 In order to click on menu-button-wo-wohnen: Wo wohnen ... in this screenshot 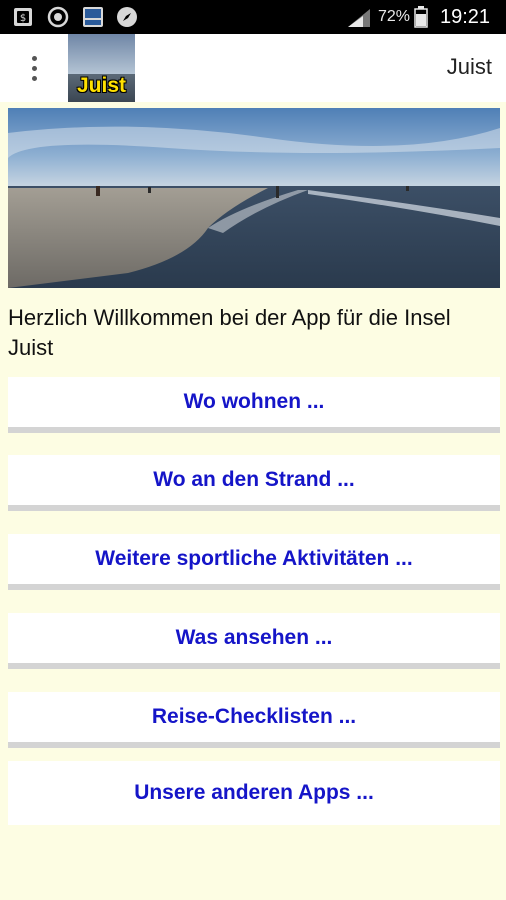, I will do `click(254, 409)`.